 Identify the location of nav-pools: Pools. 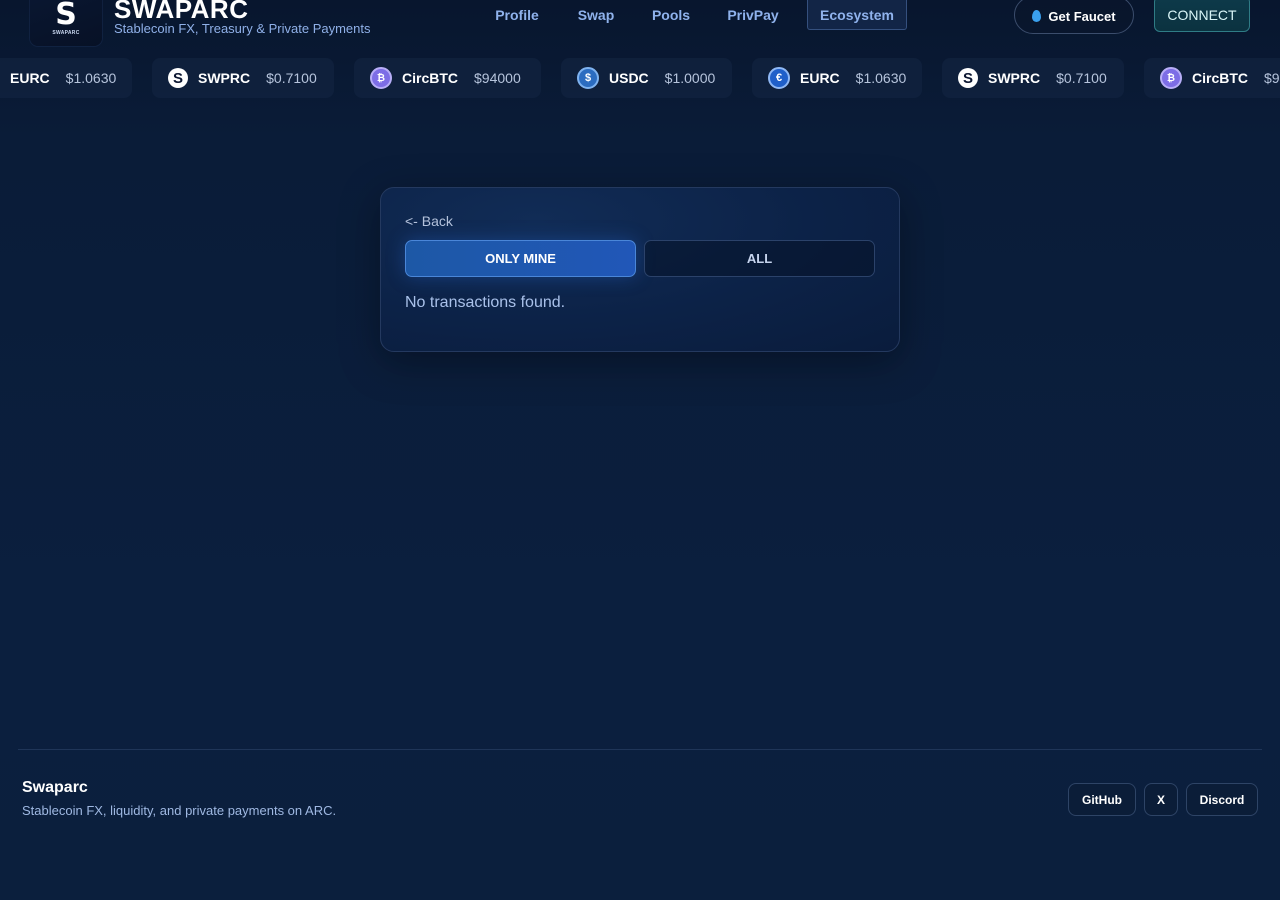
(671, 15).